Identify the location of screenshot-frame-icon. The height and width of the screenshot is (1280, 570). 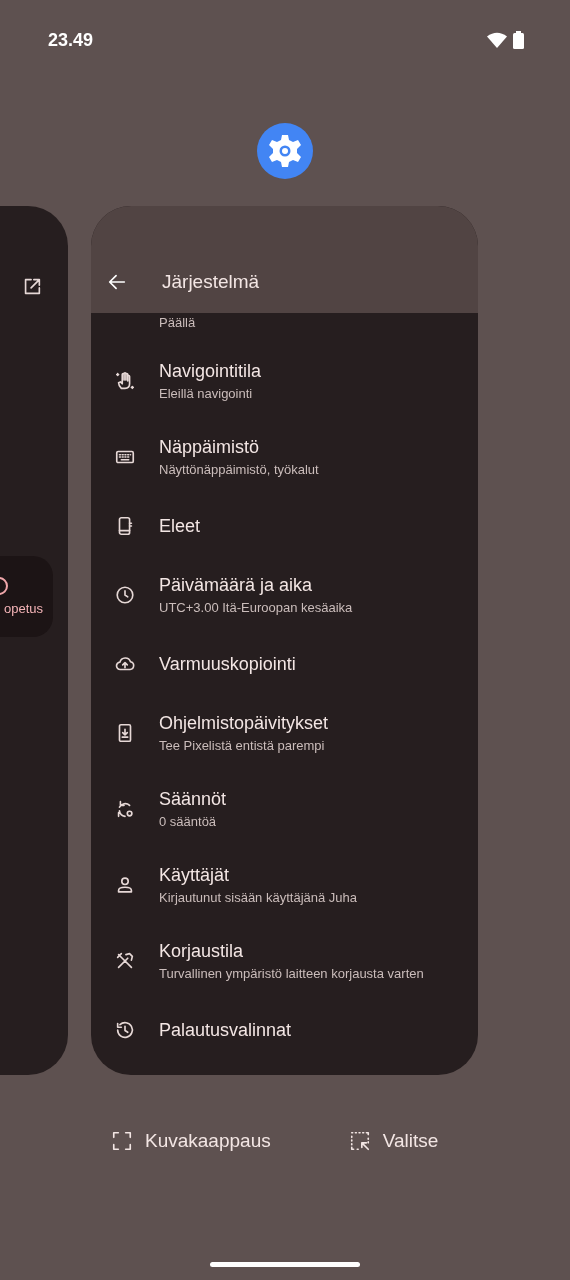
(122, 1141).